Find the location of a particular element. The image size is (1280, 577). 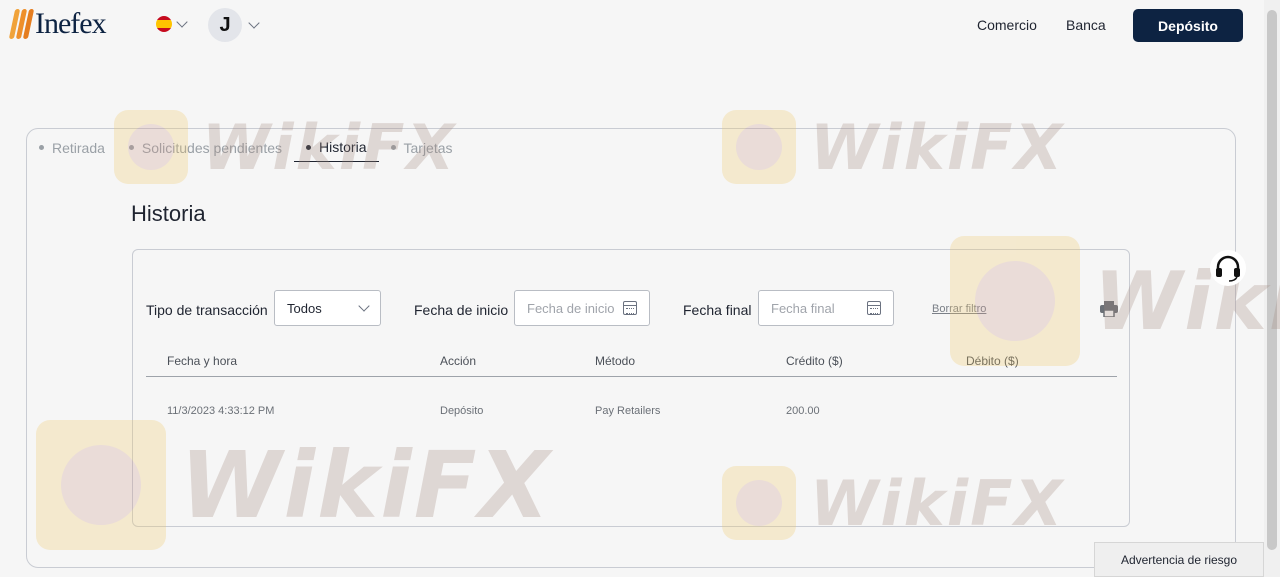

start-date-field: Fecha de inicio is located at coordinates (582, 308).